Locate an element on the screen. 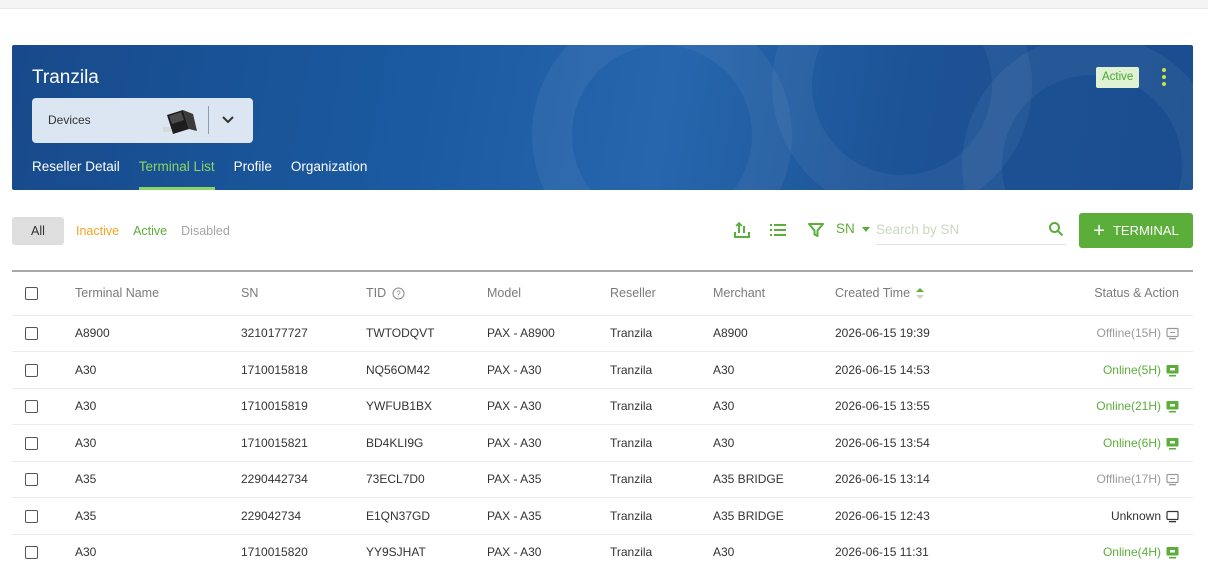  status-text: Online(6H) is located at coordinates (1131, 442).